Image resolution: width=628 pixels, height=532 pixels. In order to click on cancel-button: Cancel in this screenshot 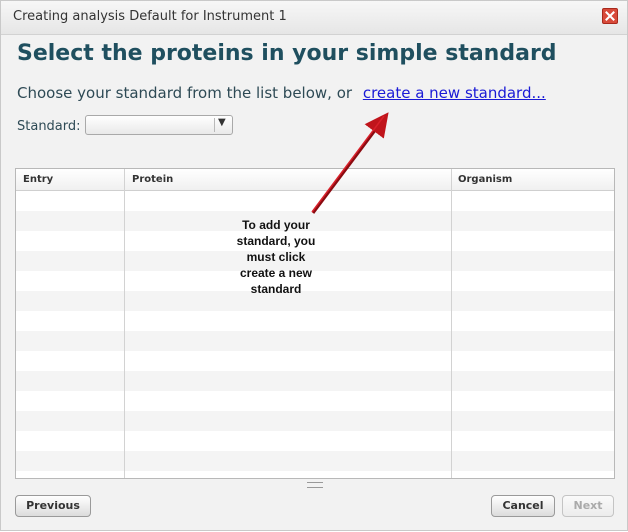, I will do `click(523, 506)`.